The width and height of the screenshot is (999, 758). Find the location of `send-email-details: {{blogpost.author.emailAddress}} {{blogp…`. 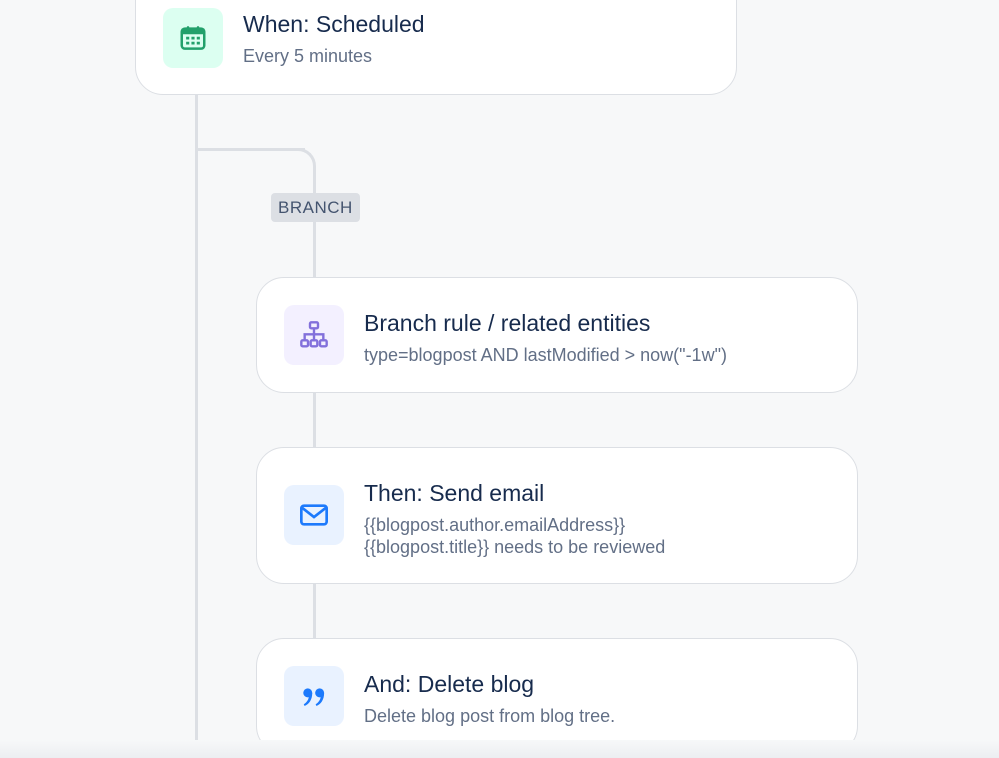

send-email-details: {{blogpost.author.emailAddress}} {{blogp… is located at coordinates (514, 536).